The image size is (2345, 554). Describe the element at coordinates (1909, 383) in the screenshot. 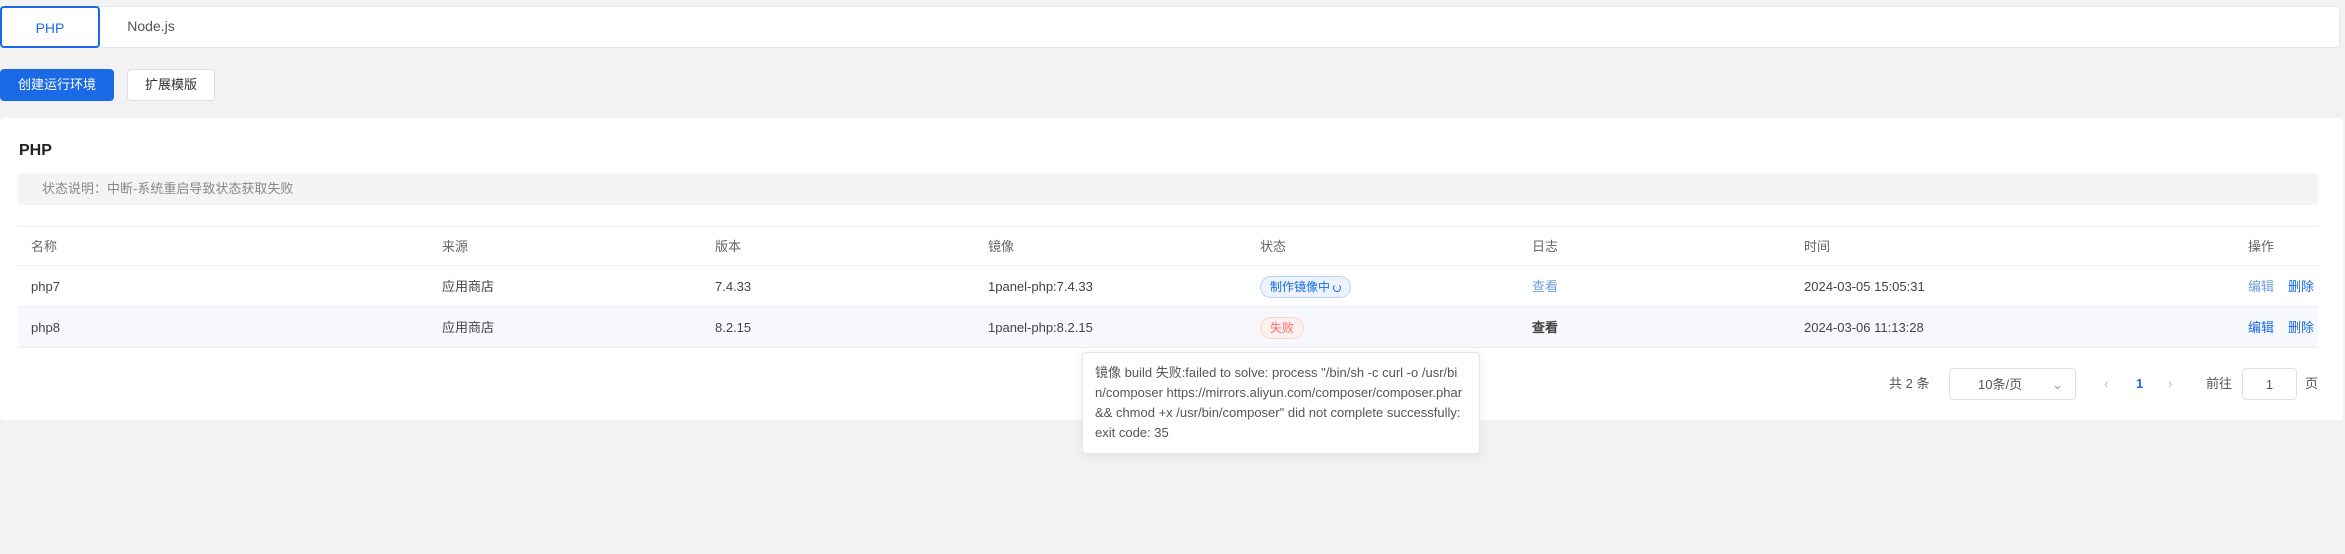

I see `pagination-total: 共 2 条` at that location.